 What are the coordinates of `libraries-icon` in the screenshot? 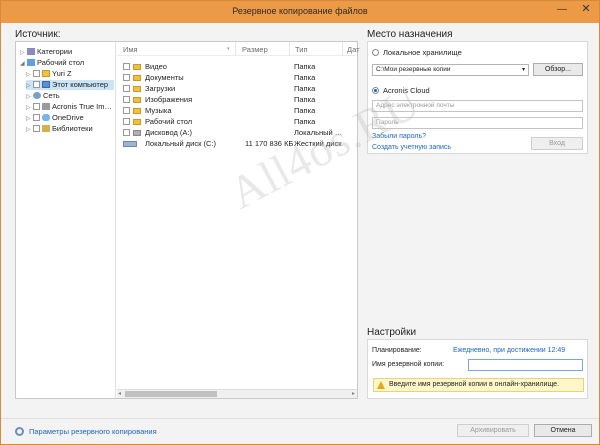 It's located at (46, 128).